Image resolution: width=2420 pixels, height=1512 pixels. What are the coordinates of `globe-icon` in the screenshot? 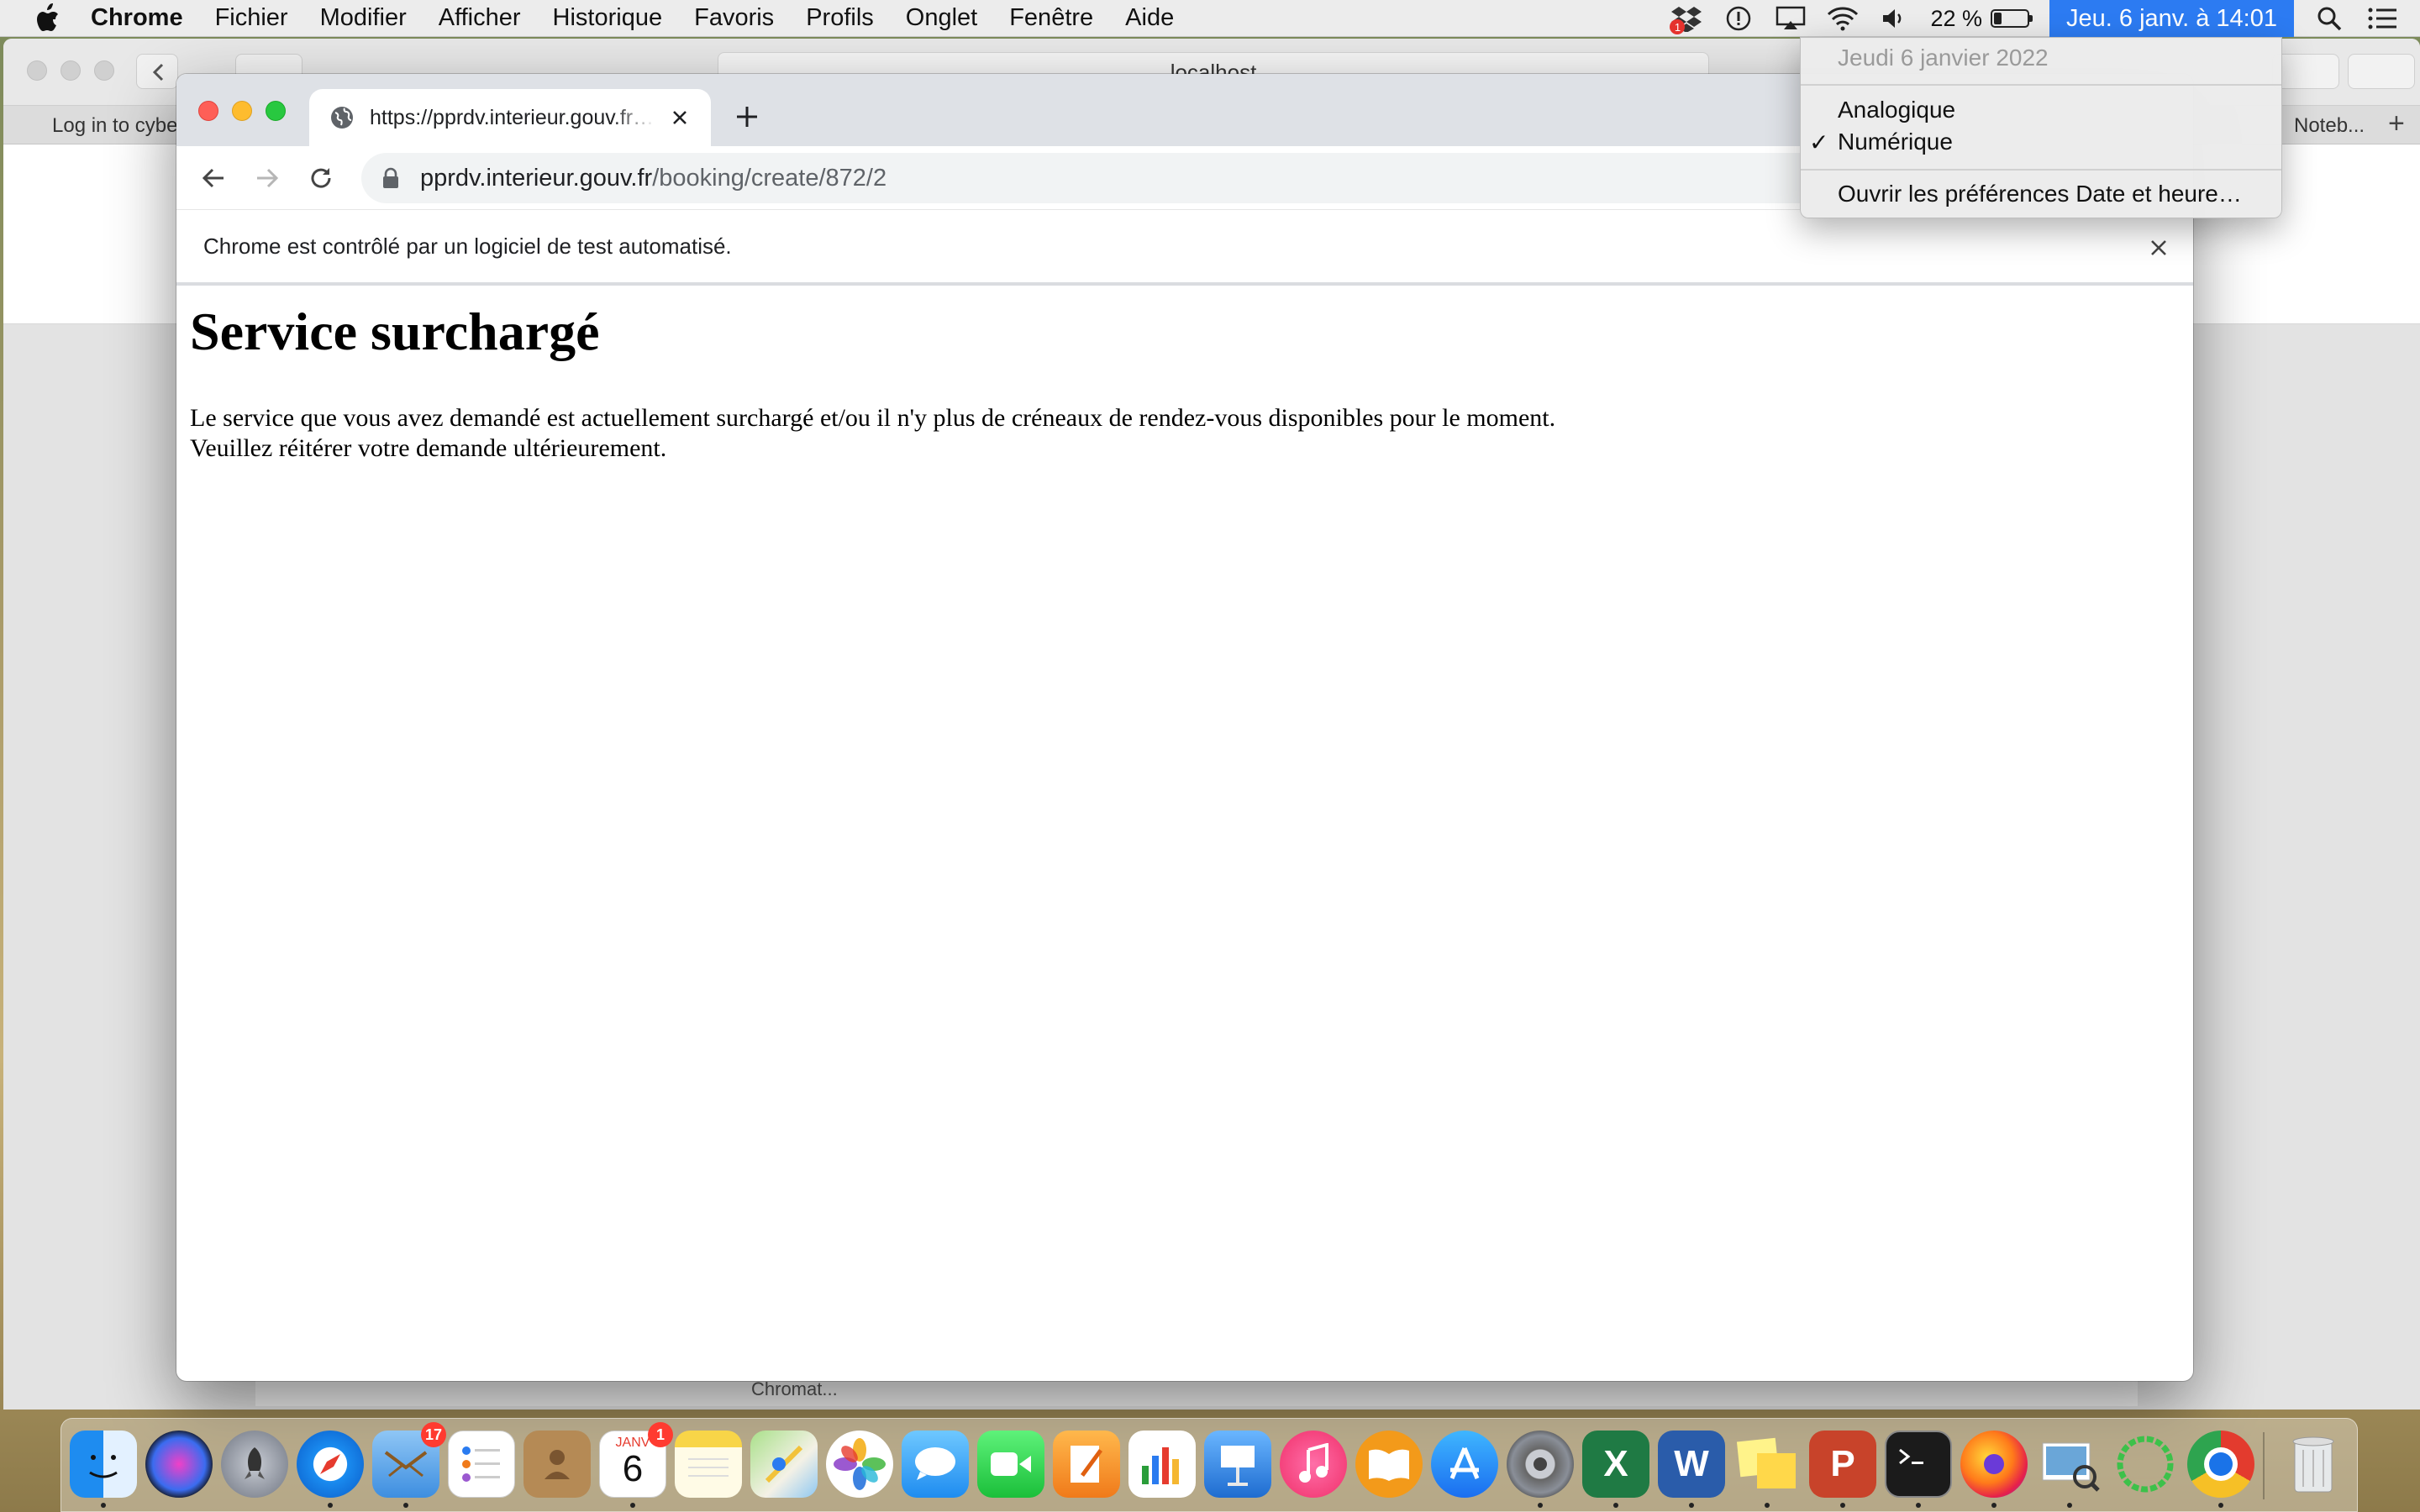 It's located at (342, 118).